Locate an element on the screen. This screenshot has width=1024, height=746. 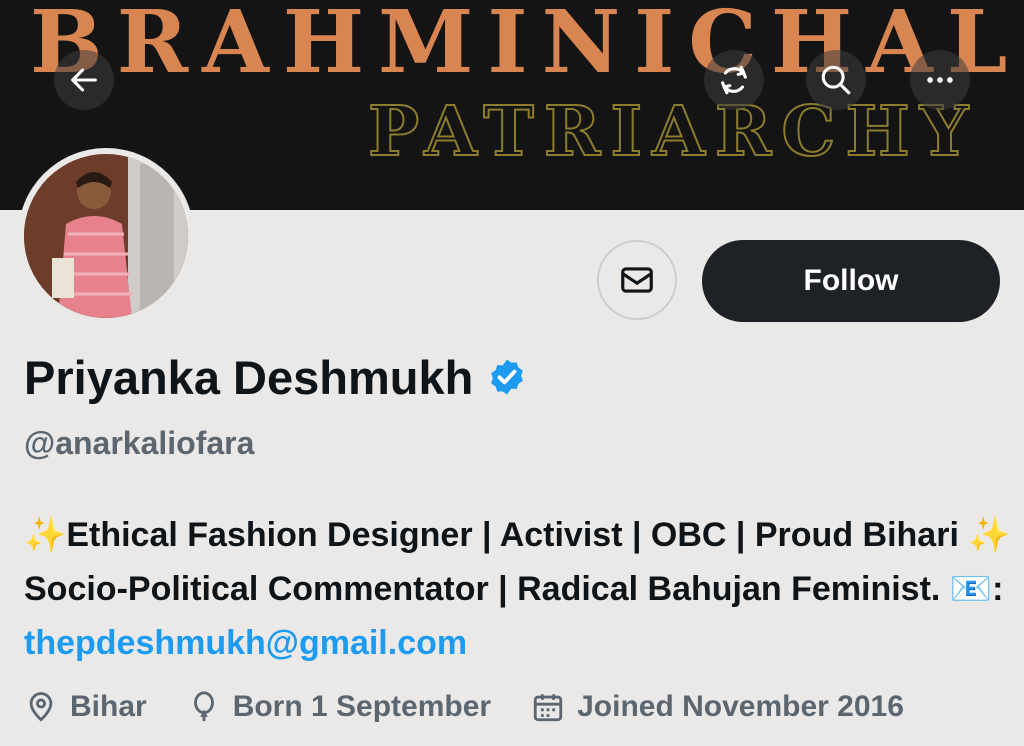
birthday-item: Born 1 September is located at coordinates (339, 707).